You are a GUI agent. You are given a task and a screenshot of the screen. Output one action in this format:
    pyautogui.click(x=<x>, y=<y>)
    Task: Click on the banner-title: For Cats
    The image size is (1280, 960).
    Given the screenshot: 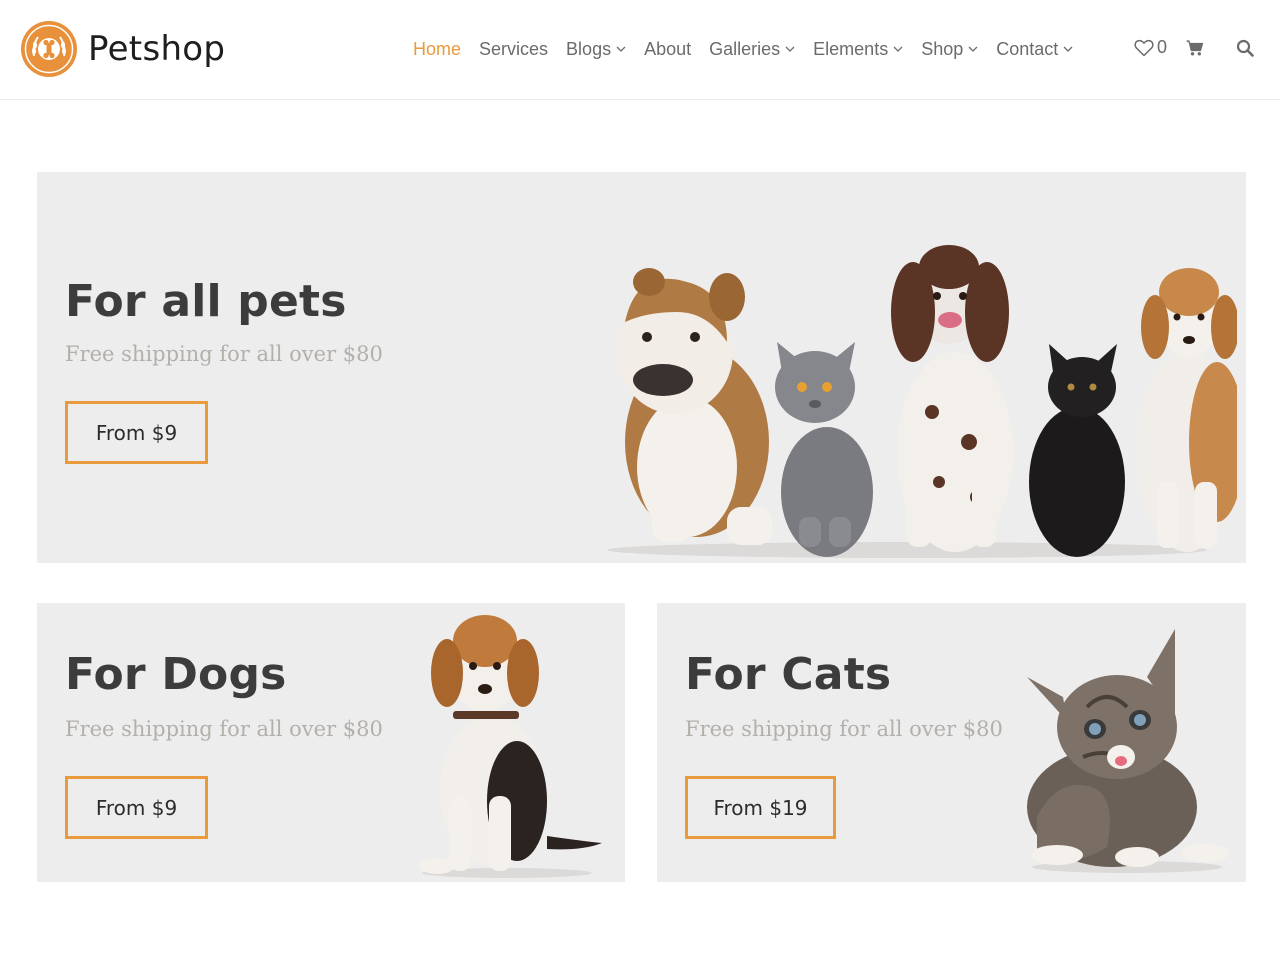 What is the action you would take?
    pyautogui.click(x=788, y=674)
    